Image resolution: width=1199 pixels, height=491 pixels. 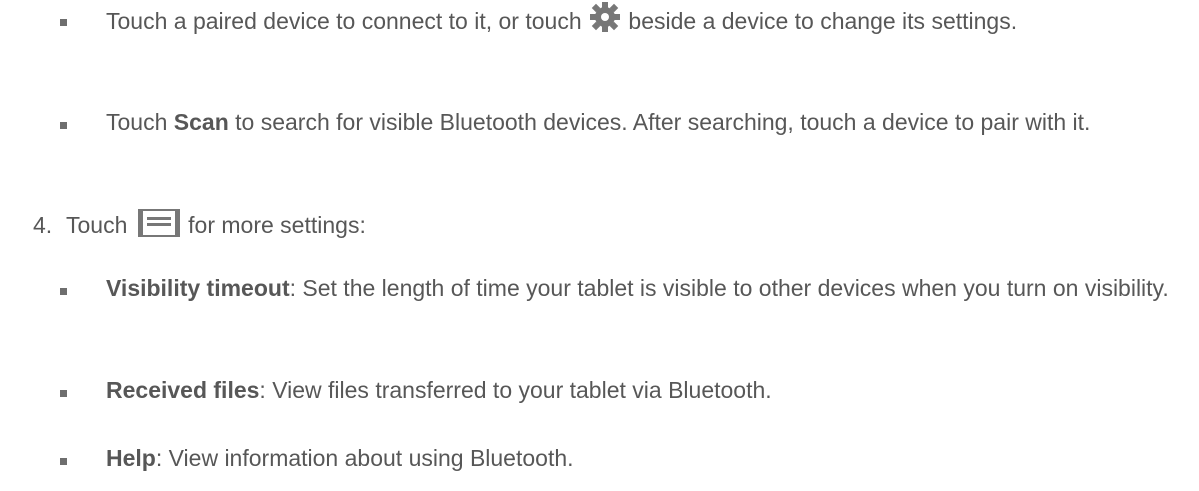 I want to click on step-4-text: Touch for more settings:, so click(x=616, y=225).